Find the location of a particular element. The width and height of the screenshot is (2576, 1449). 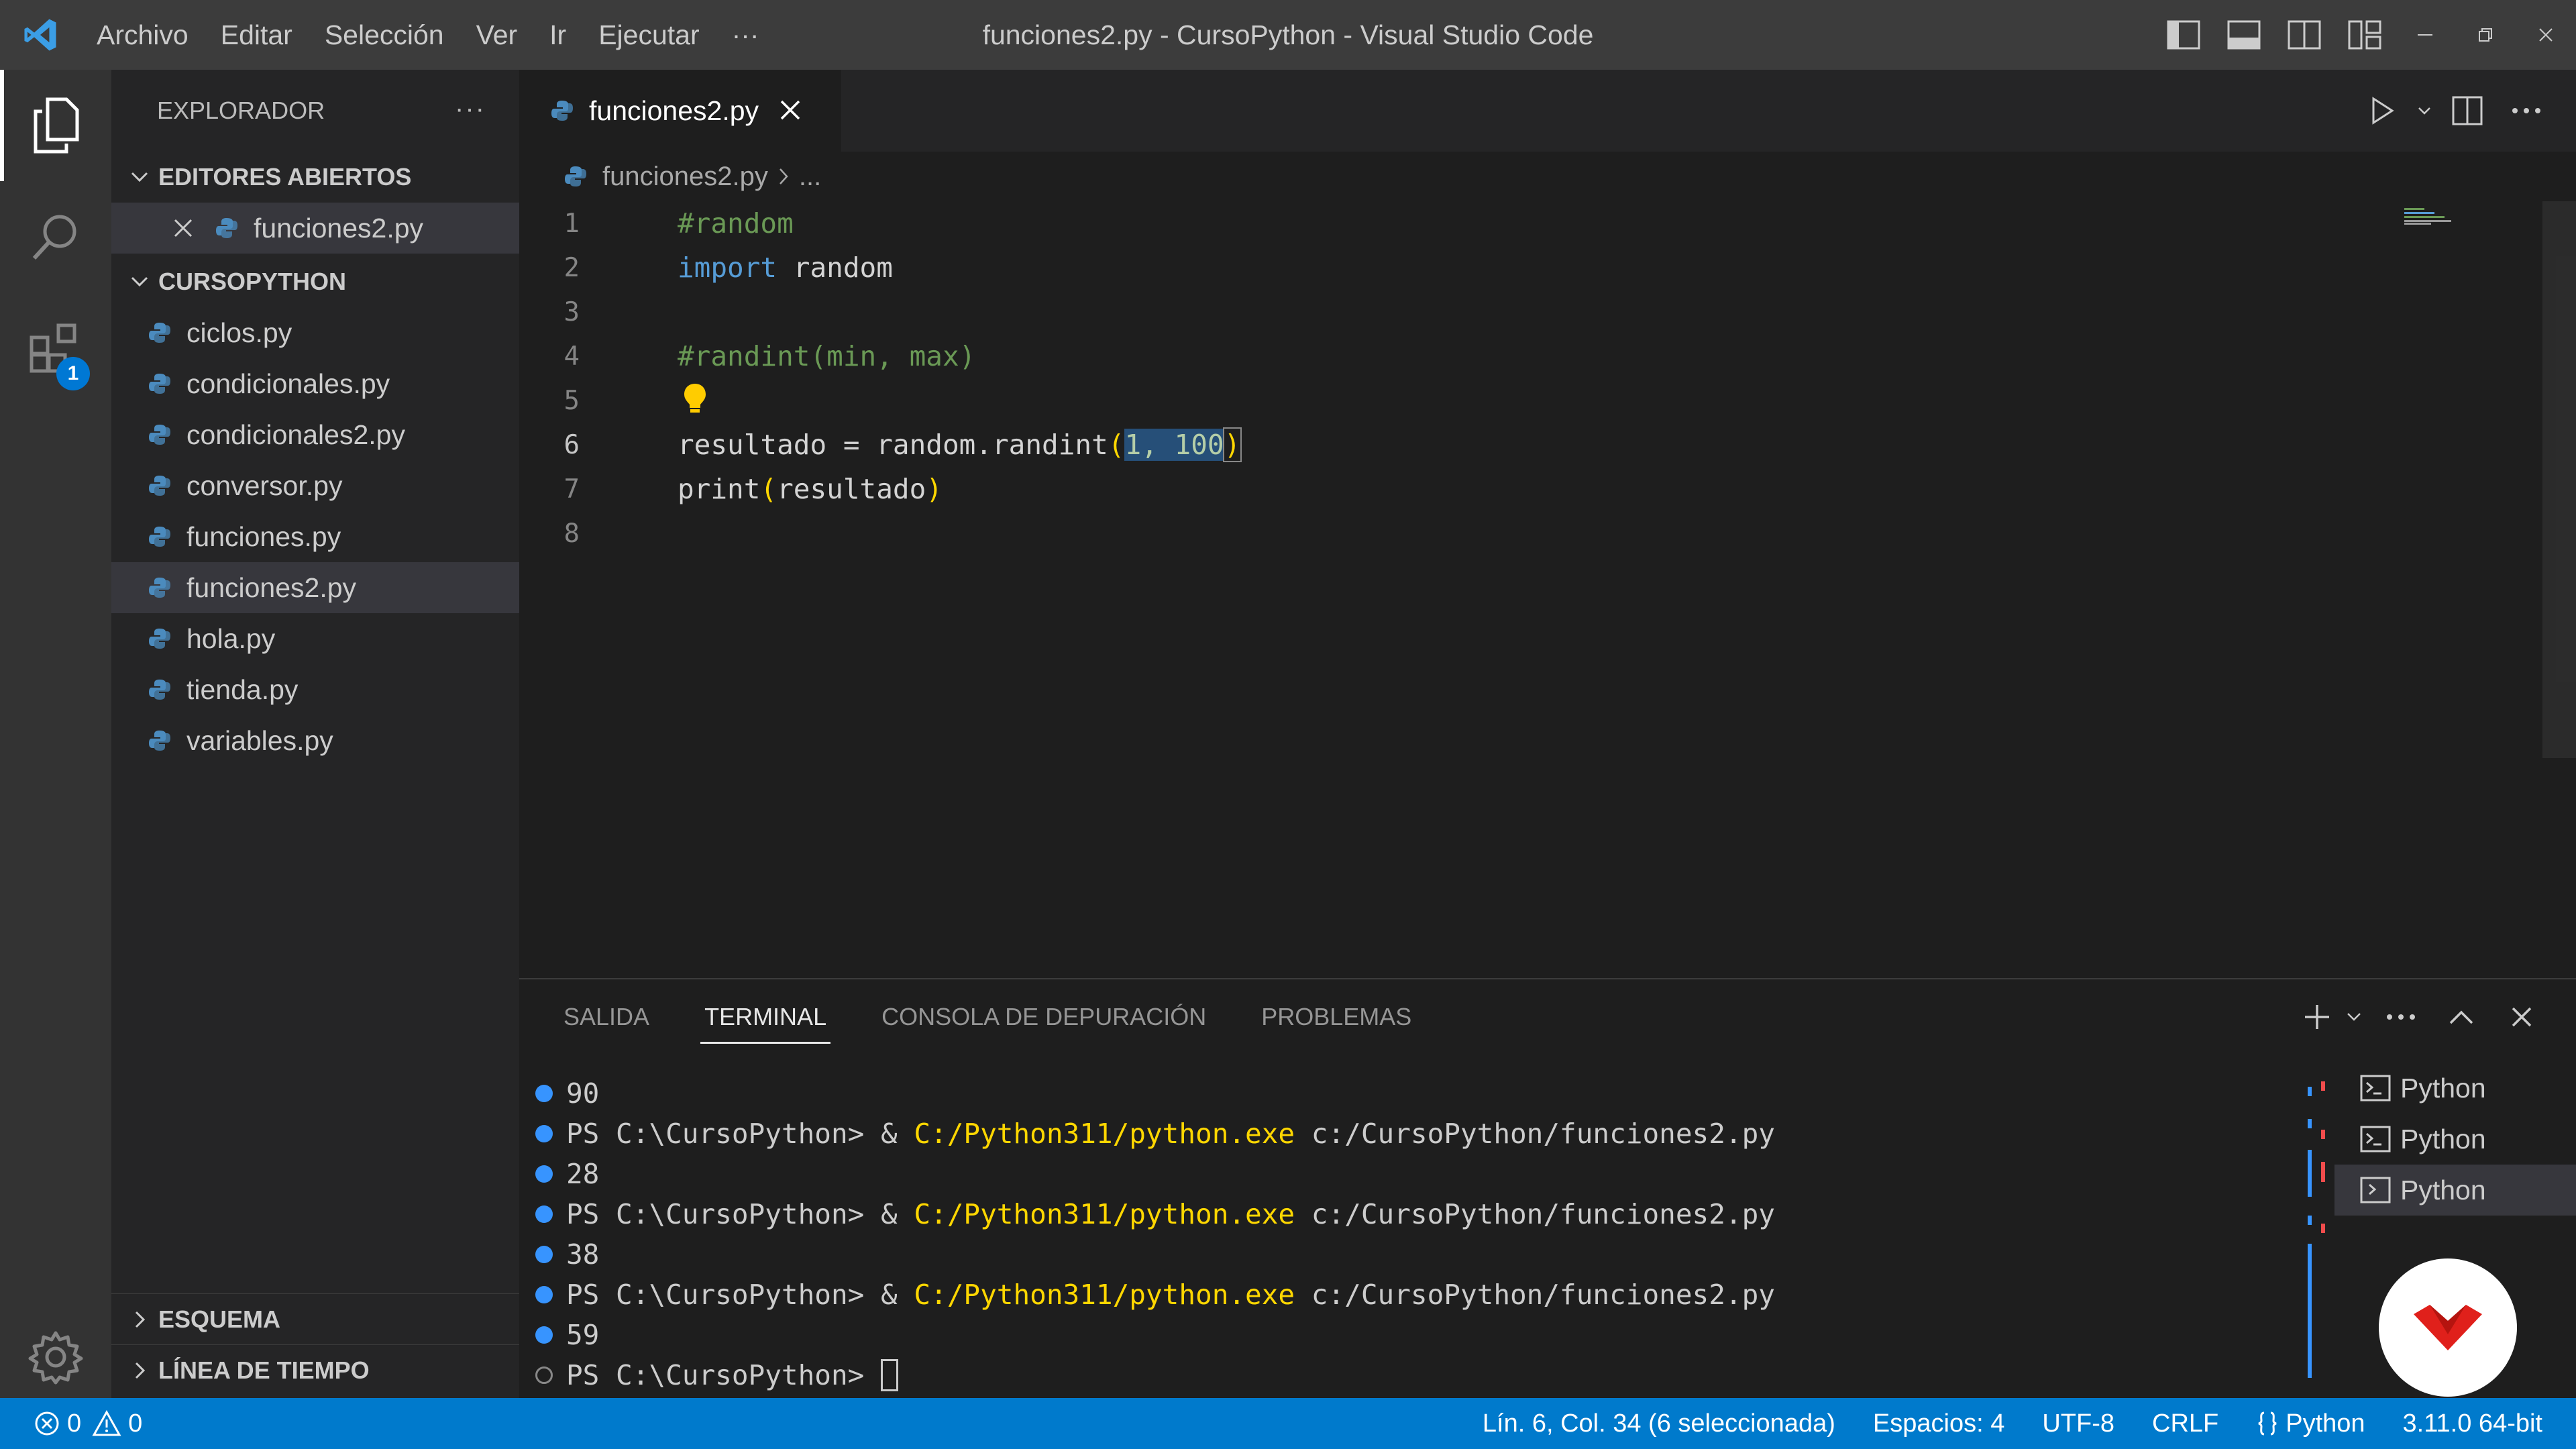

lightbulb-icon is located at coordinates (695, 402).